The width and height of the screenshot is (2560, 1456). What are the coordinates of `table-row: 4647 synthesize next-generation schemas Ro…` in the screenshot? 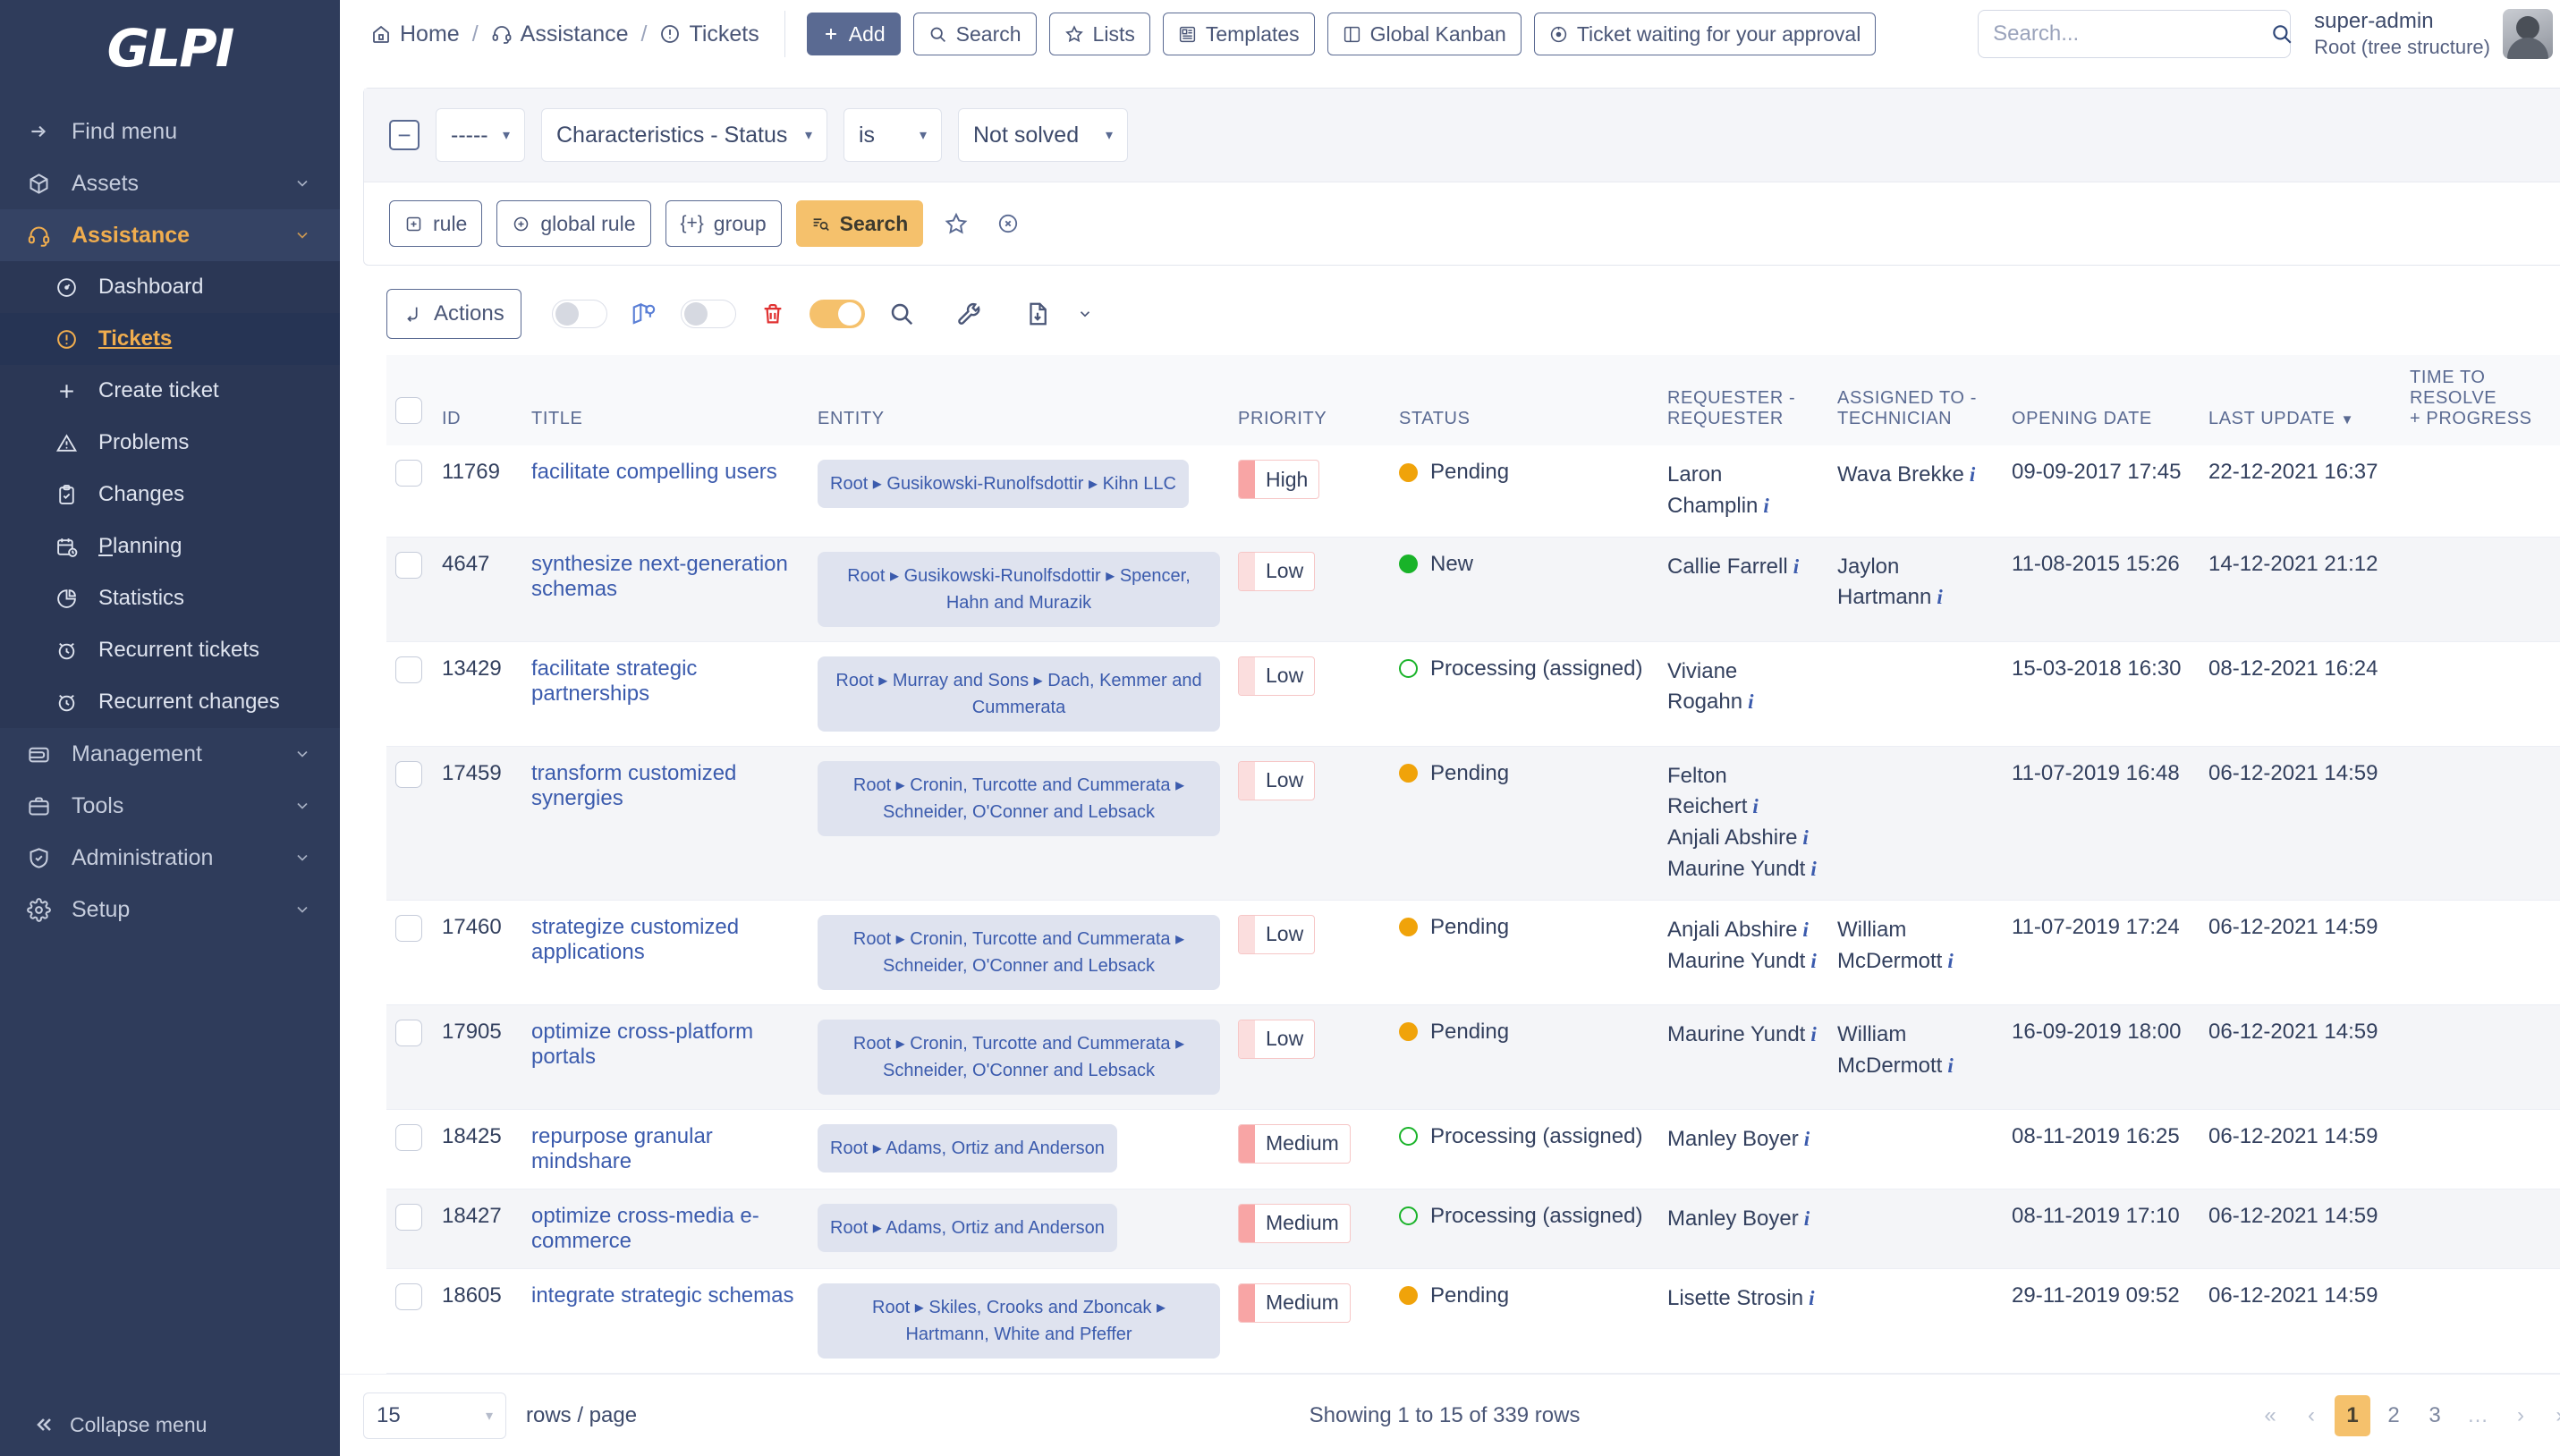 It's located at (1473, 589).